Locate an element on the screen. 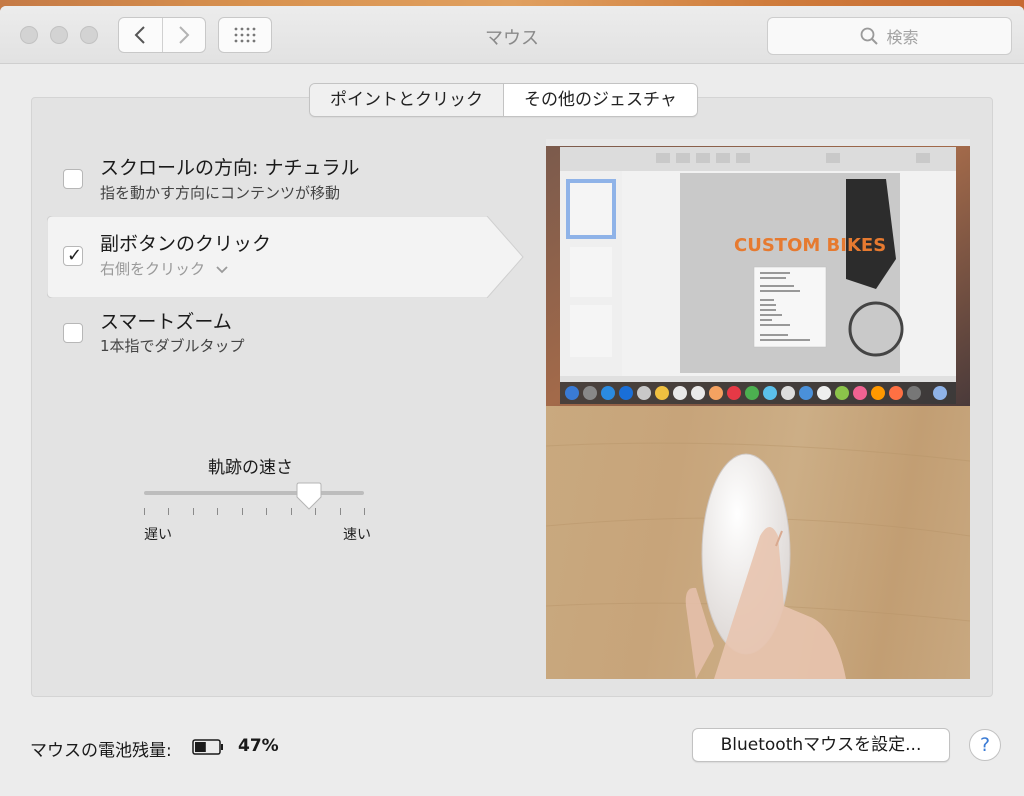  preview-screenshot-image: CUSTOM BIKES is located at coordinates (758, 272).